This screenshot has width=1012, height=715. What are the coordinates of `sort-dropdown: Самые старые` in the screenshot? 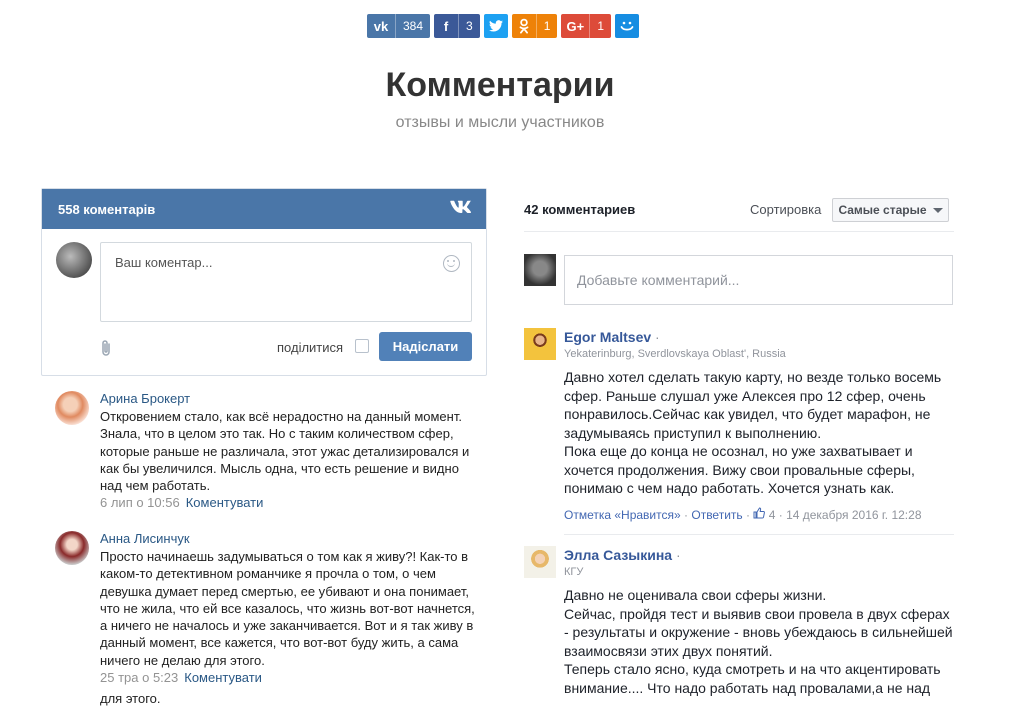 It's located at (890, 210).